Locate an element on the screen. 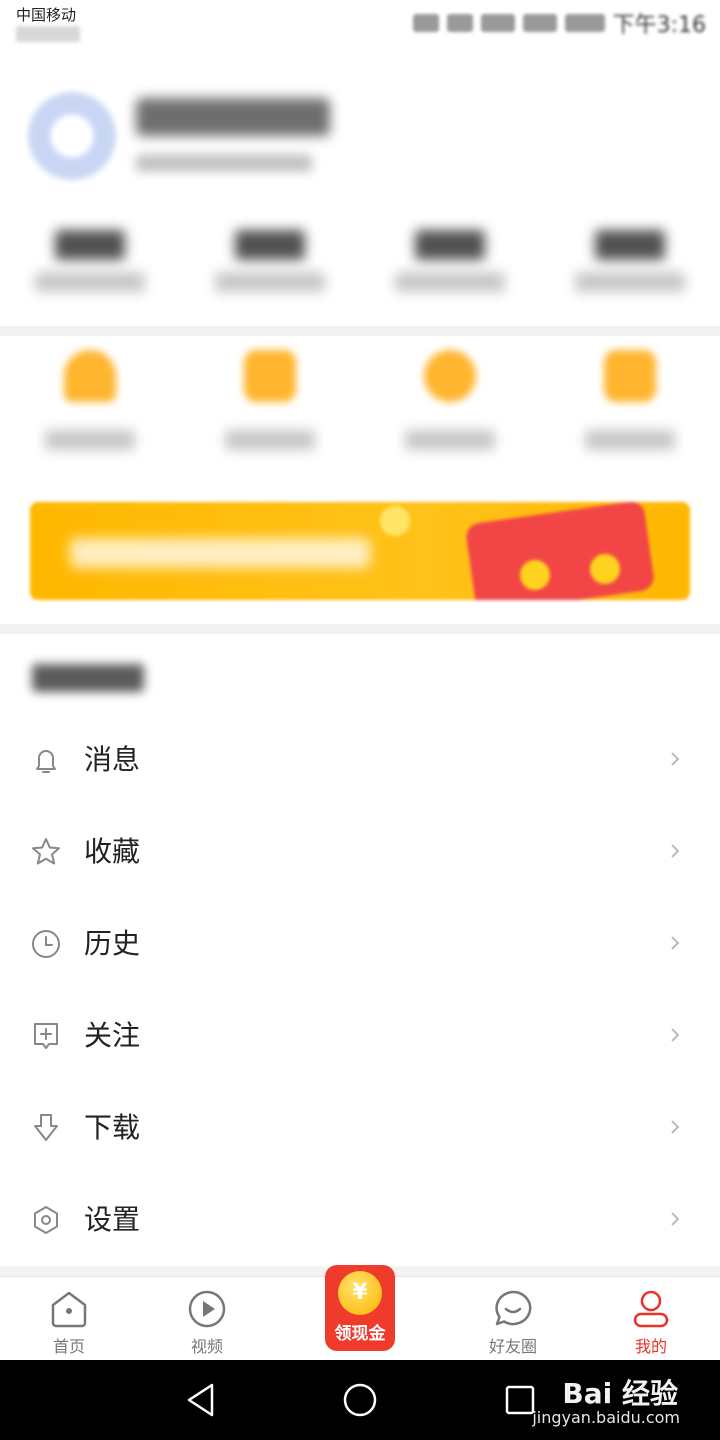  stats-row is located at coordinates (360, 264).